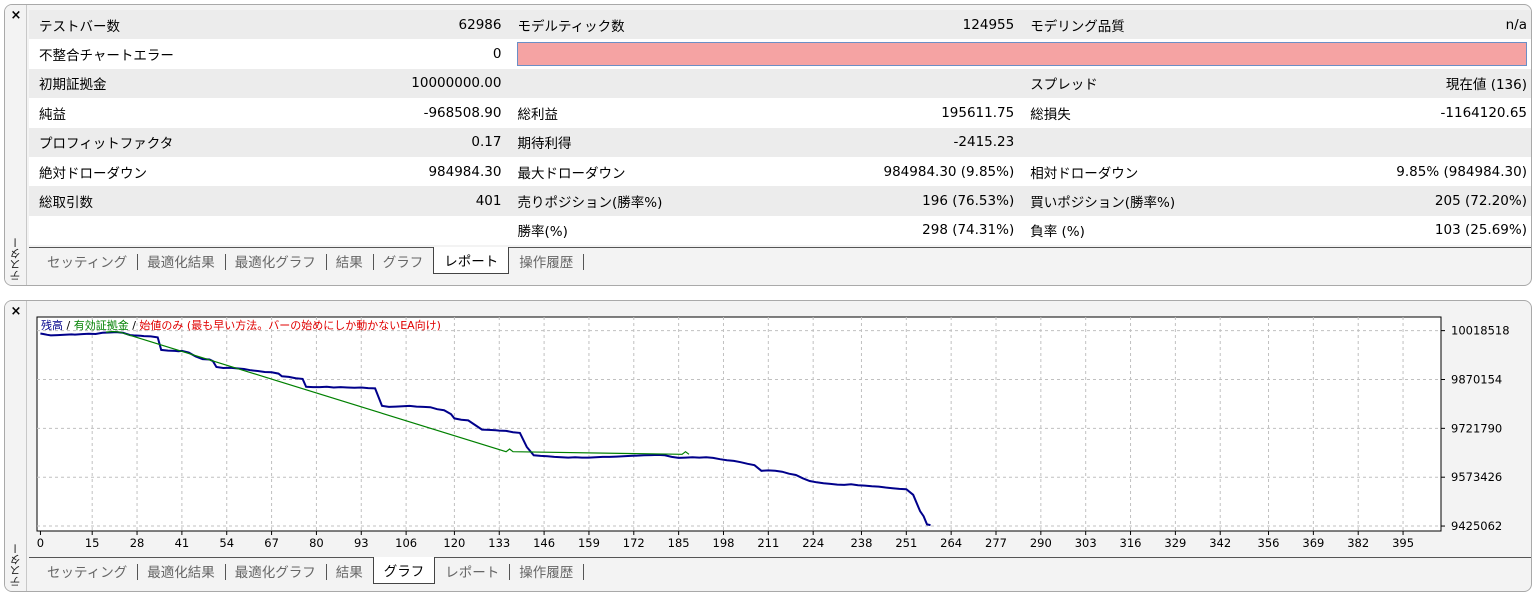 The width and height of the screenshot is (1536, 596). What do you see at coordinates (1358, 543) in the screenshot?
I see `x-tick-label: 382` at bounding box center [1358, 543].